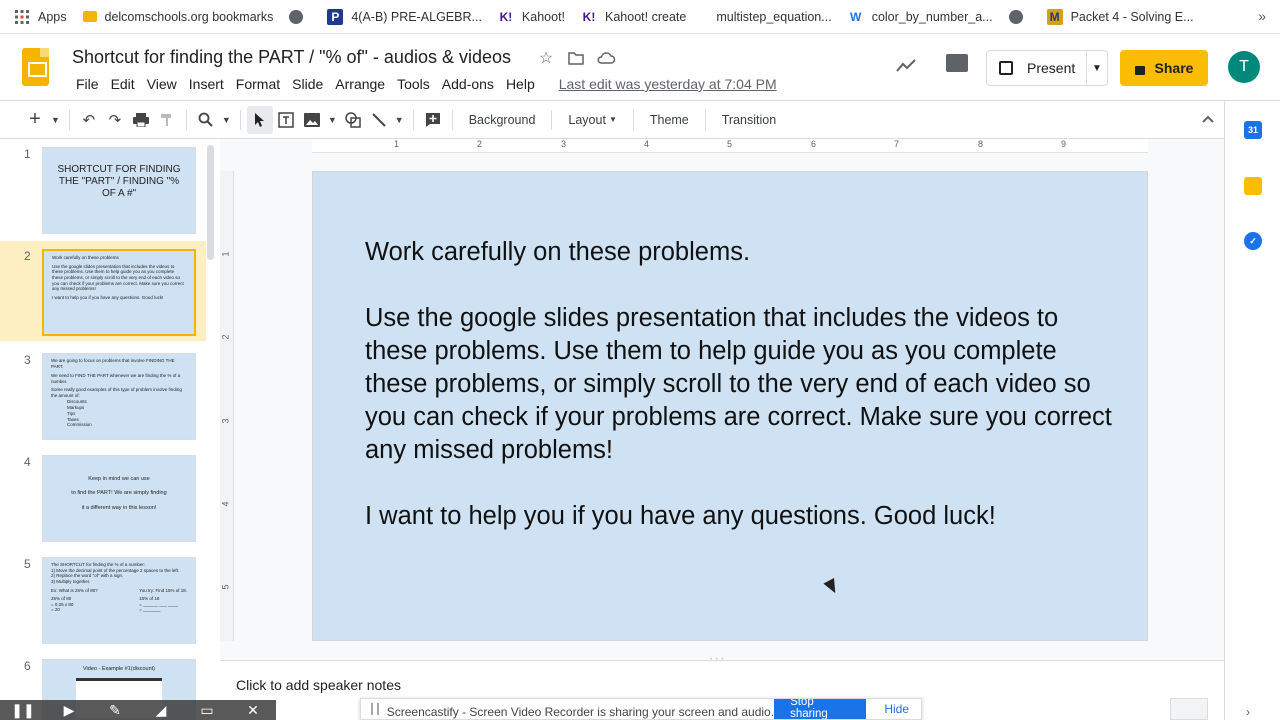 Image resolution: width=1280 pixels, height=720 pixels. I want to click on print-icon, so click(141, 120).